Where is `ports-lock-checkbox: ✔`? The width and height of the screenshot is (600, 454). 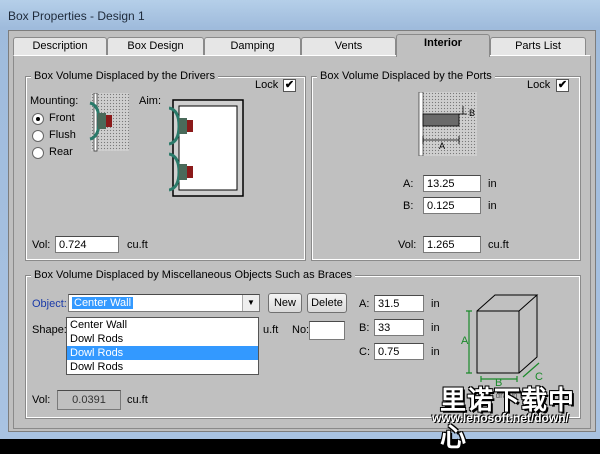 ports-lock-checkbox: ✔ is located at coordinates (562, 85).